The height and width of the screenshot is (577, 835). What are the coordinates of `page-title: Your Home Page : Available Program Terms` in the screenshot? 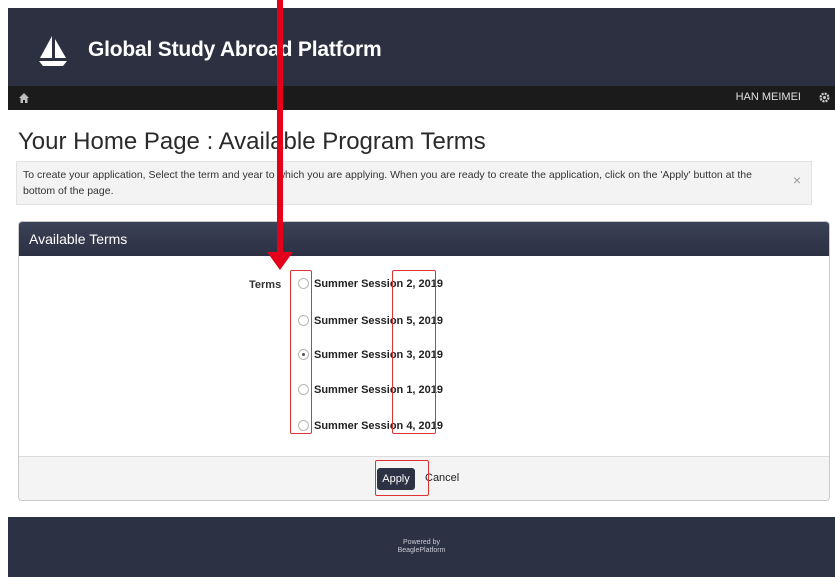 It's located at (252, 141).